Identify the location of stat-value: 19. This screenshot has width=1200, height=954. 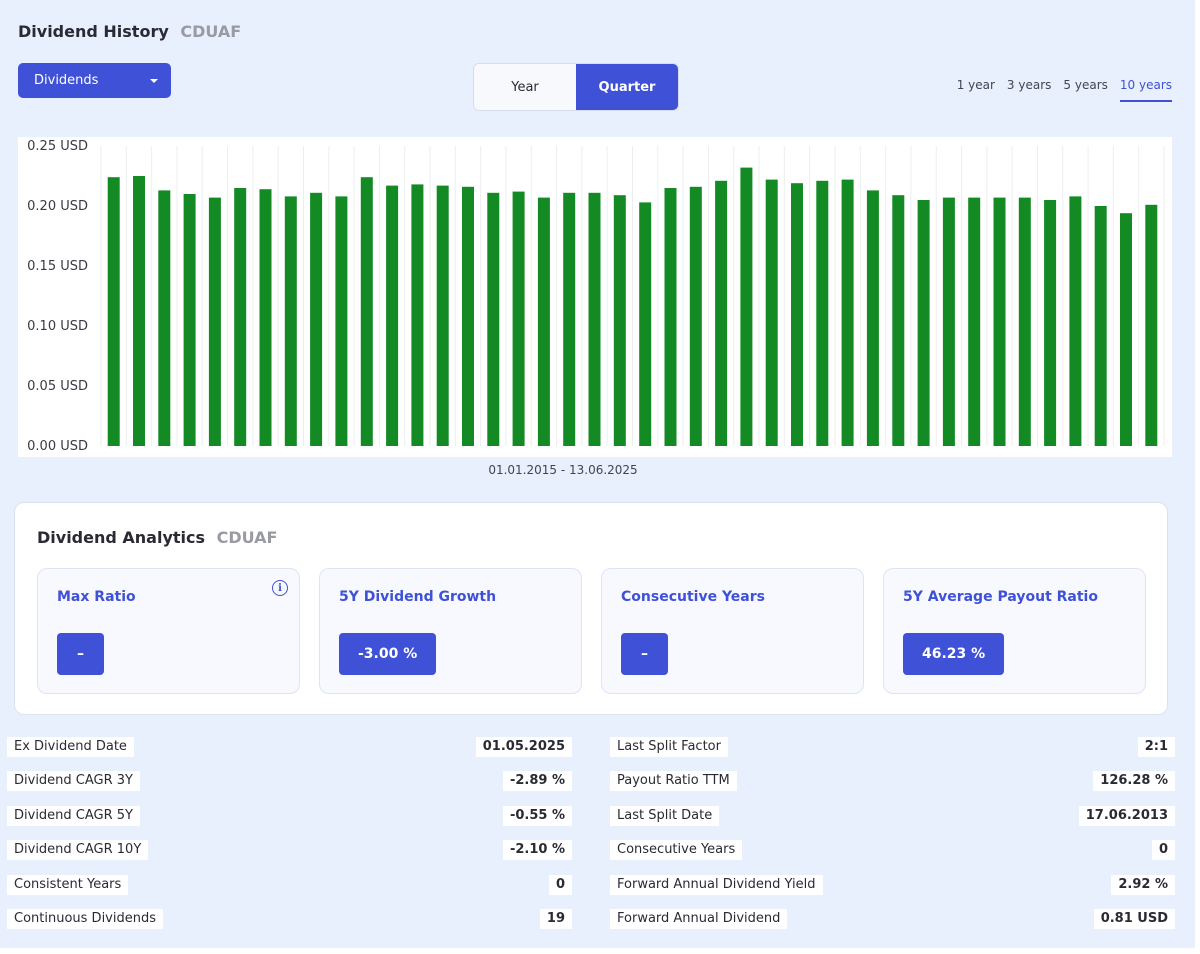
(555, 919).